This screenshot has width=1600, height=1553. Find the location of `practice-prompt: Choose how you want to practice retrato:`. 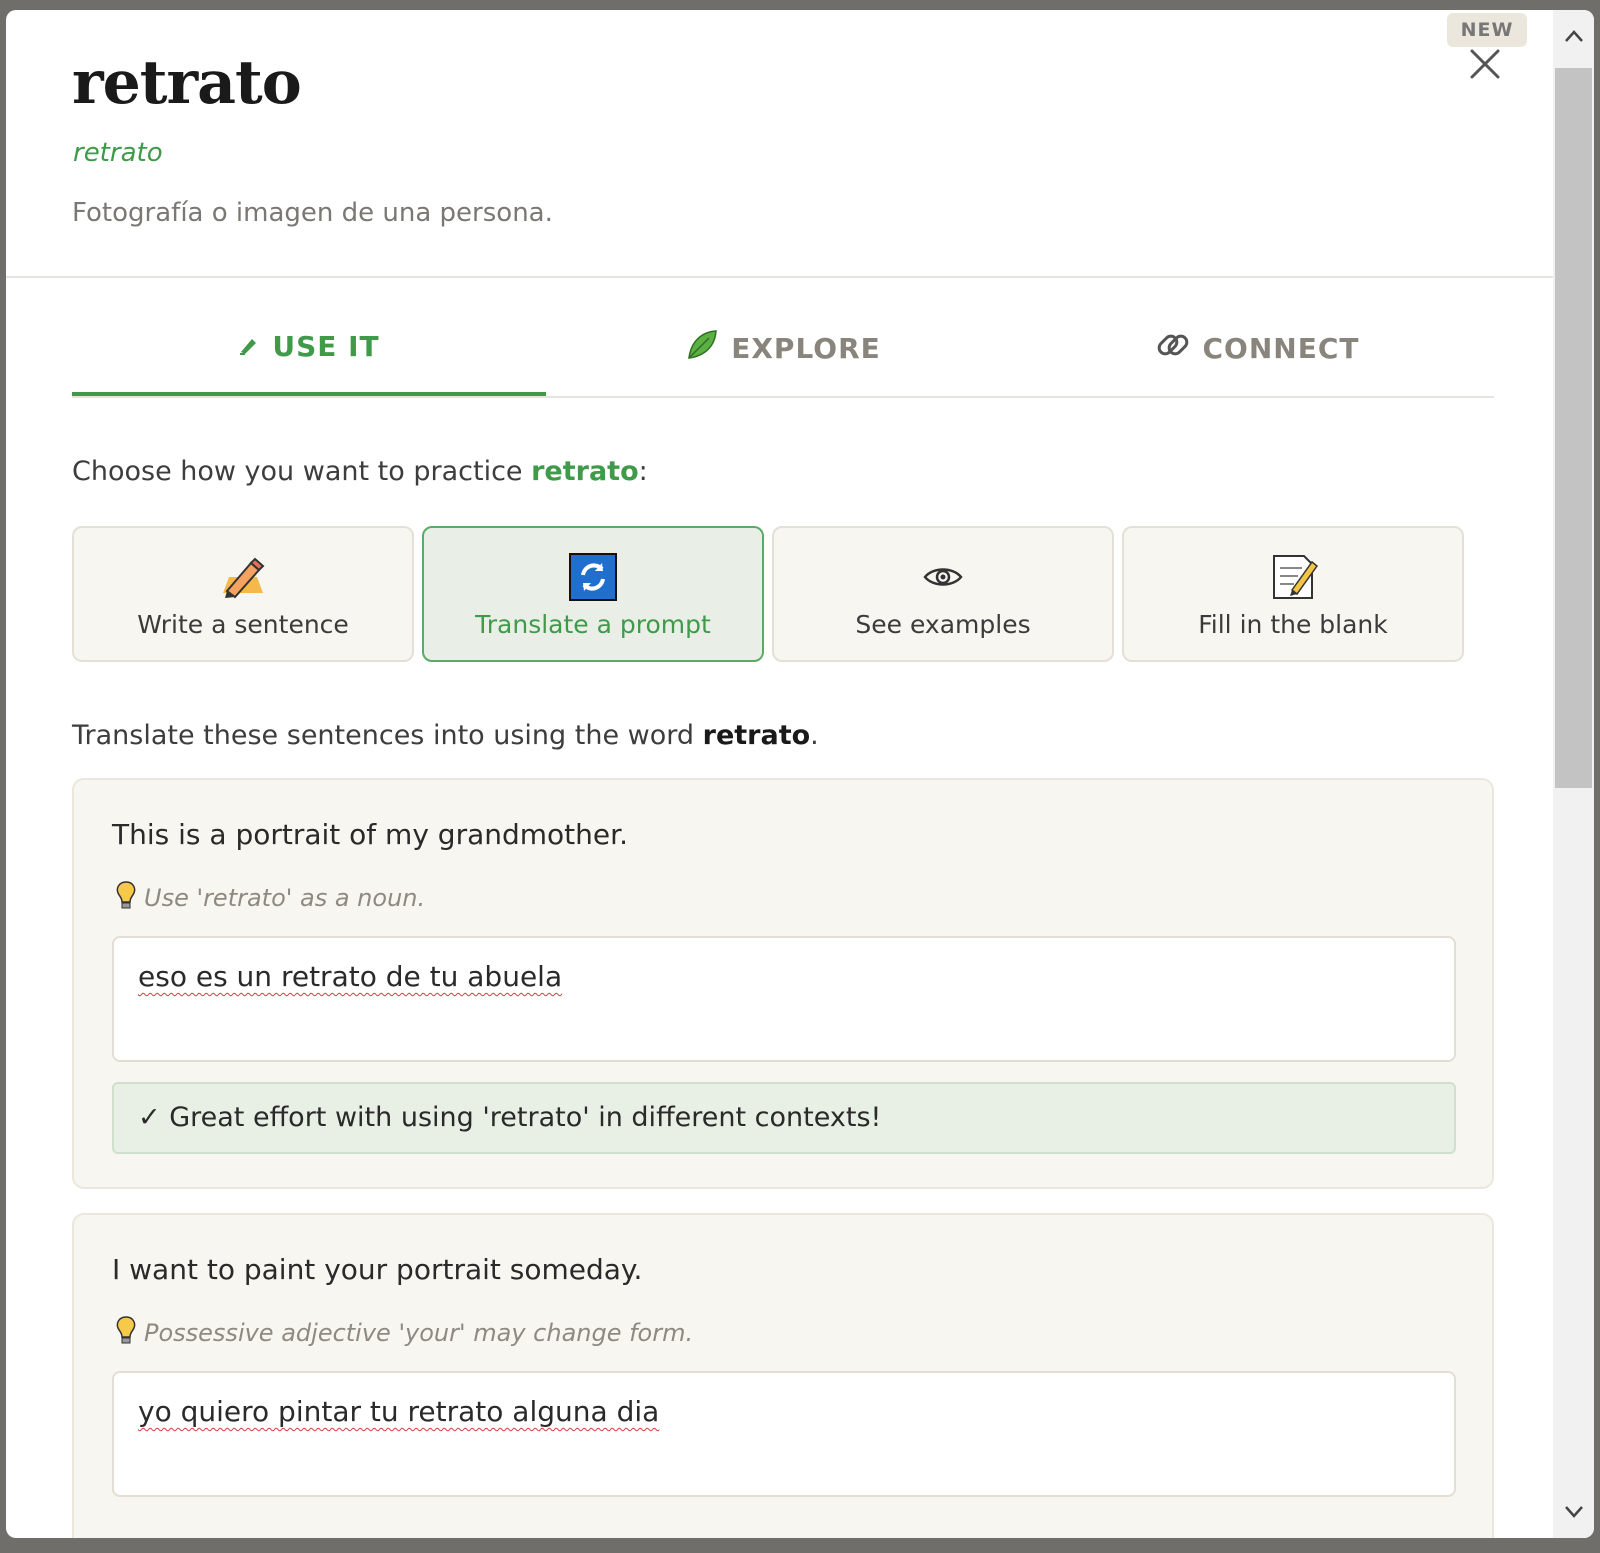

practice-prompt: Choose how you want to practice retrato: is located at coordinates (360, 471).